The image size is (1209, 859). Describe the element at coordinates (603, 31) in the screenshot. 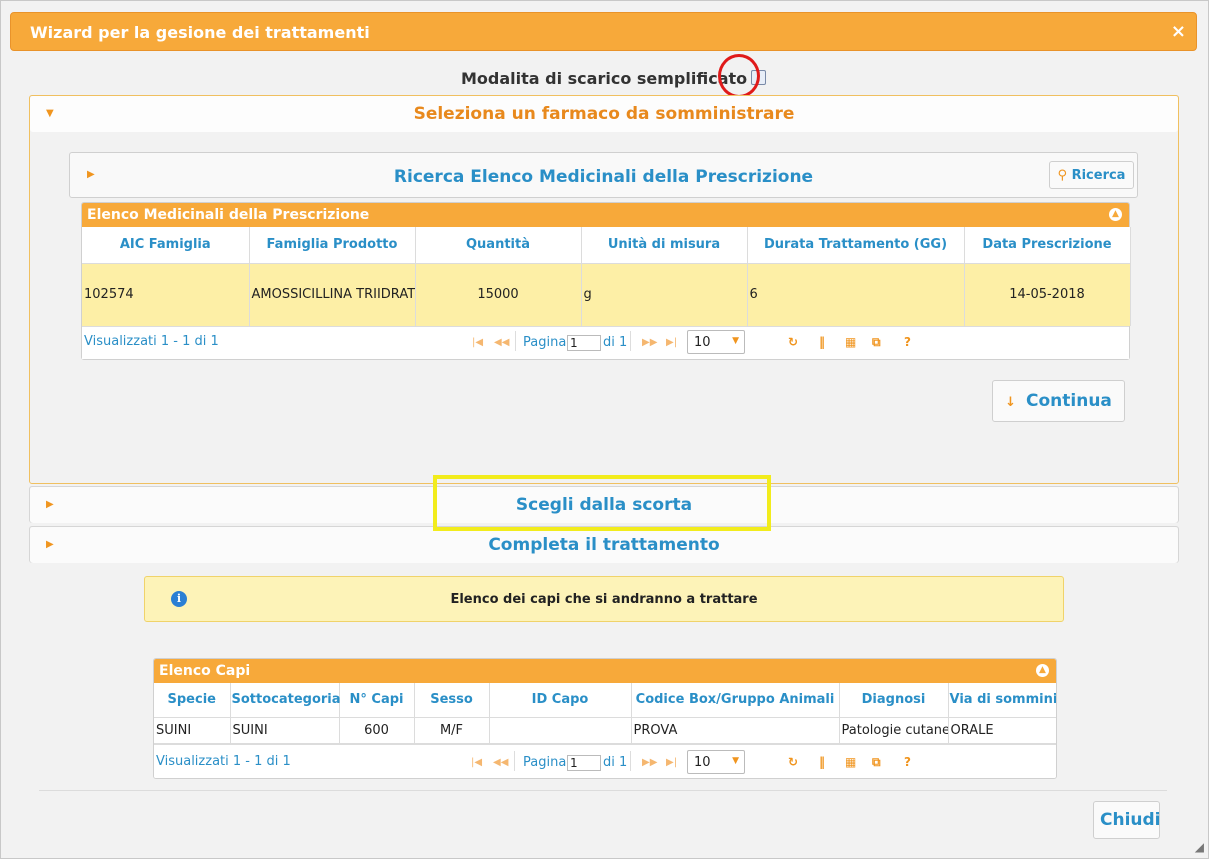

I see `dialog-titlebar: Wizard per la gesione dei trattamenti ×` at that location.